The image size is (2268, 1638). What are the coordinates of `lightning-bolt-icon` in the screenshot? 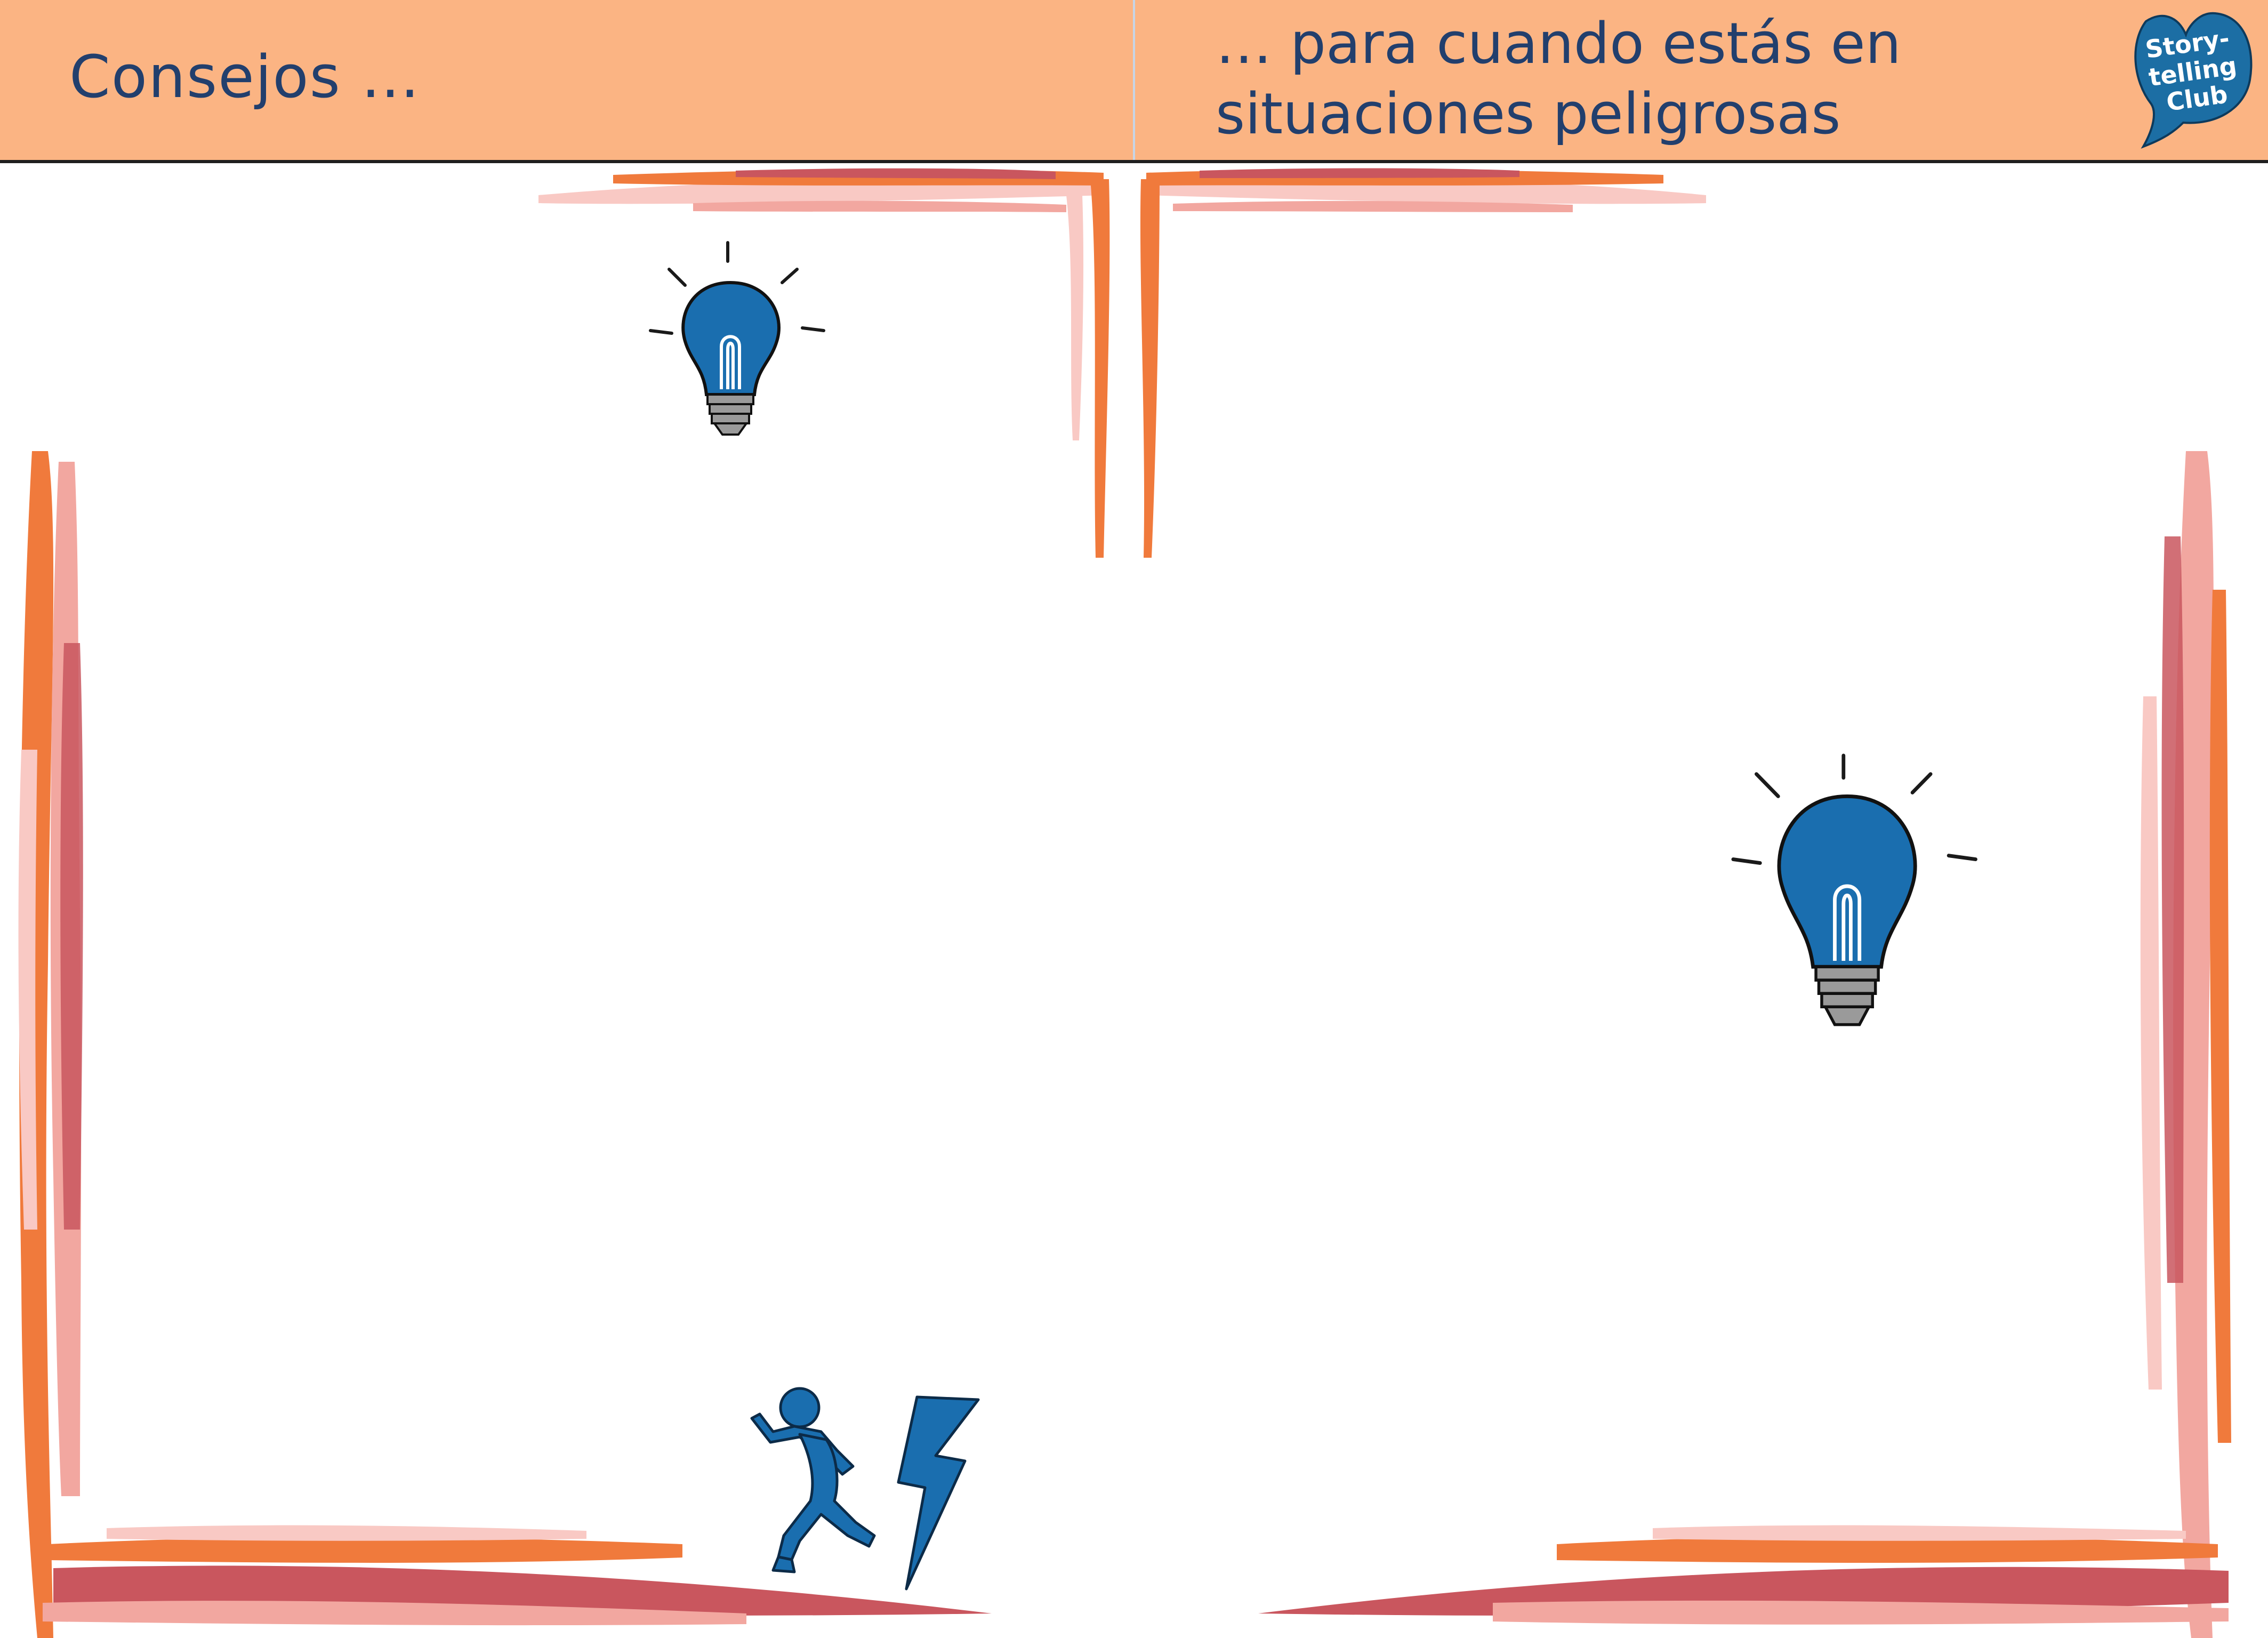 It's located at (938, 1493).